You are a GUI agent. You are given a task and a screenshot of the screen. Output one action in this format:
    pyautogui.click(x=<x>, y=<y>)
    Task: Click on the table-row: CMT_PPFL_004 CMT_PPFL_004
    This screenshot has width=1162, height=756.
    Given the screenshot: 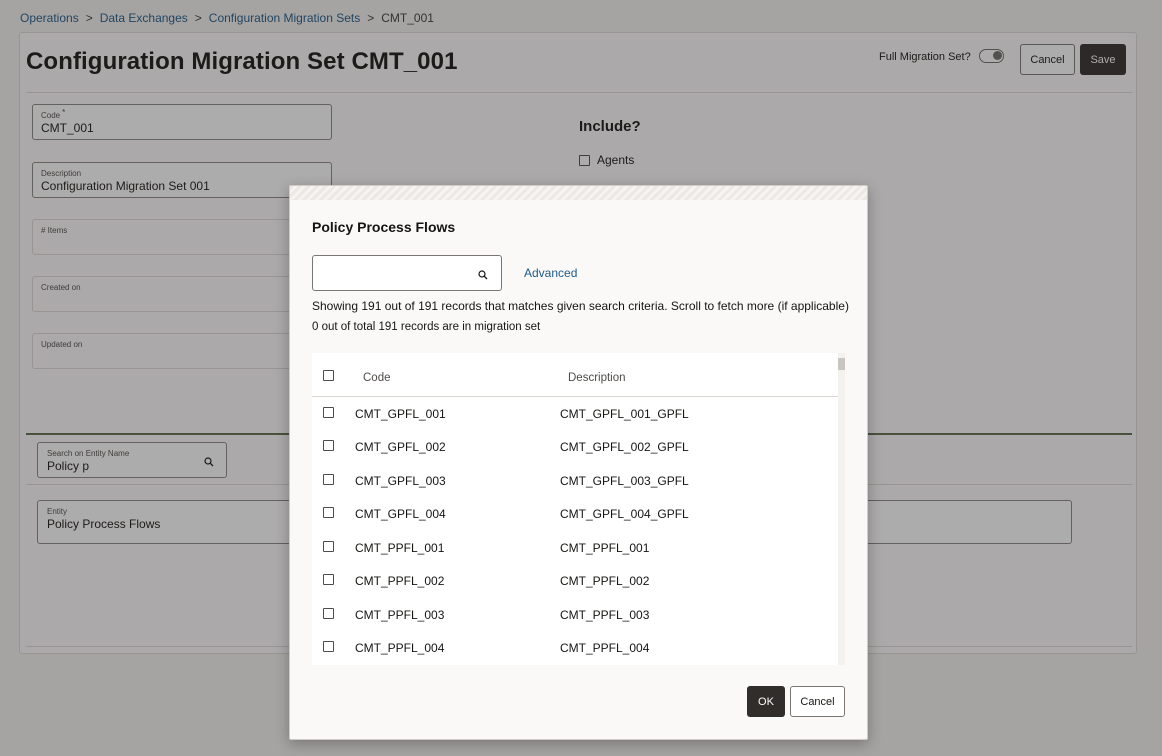 What is the action you would take?
    pyautogui.click(x=575, y=647)
    